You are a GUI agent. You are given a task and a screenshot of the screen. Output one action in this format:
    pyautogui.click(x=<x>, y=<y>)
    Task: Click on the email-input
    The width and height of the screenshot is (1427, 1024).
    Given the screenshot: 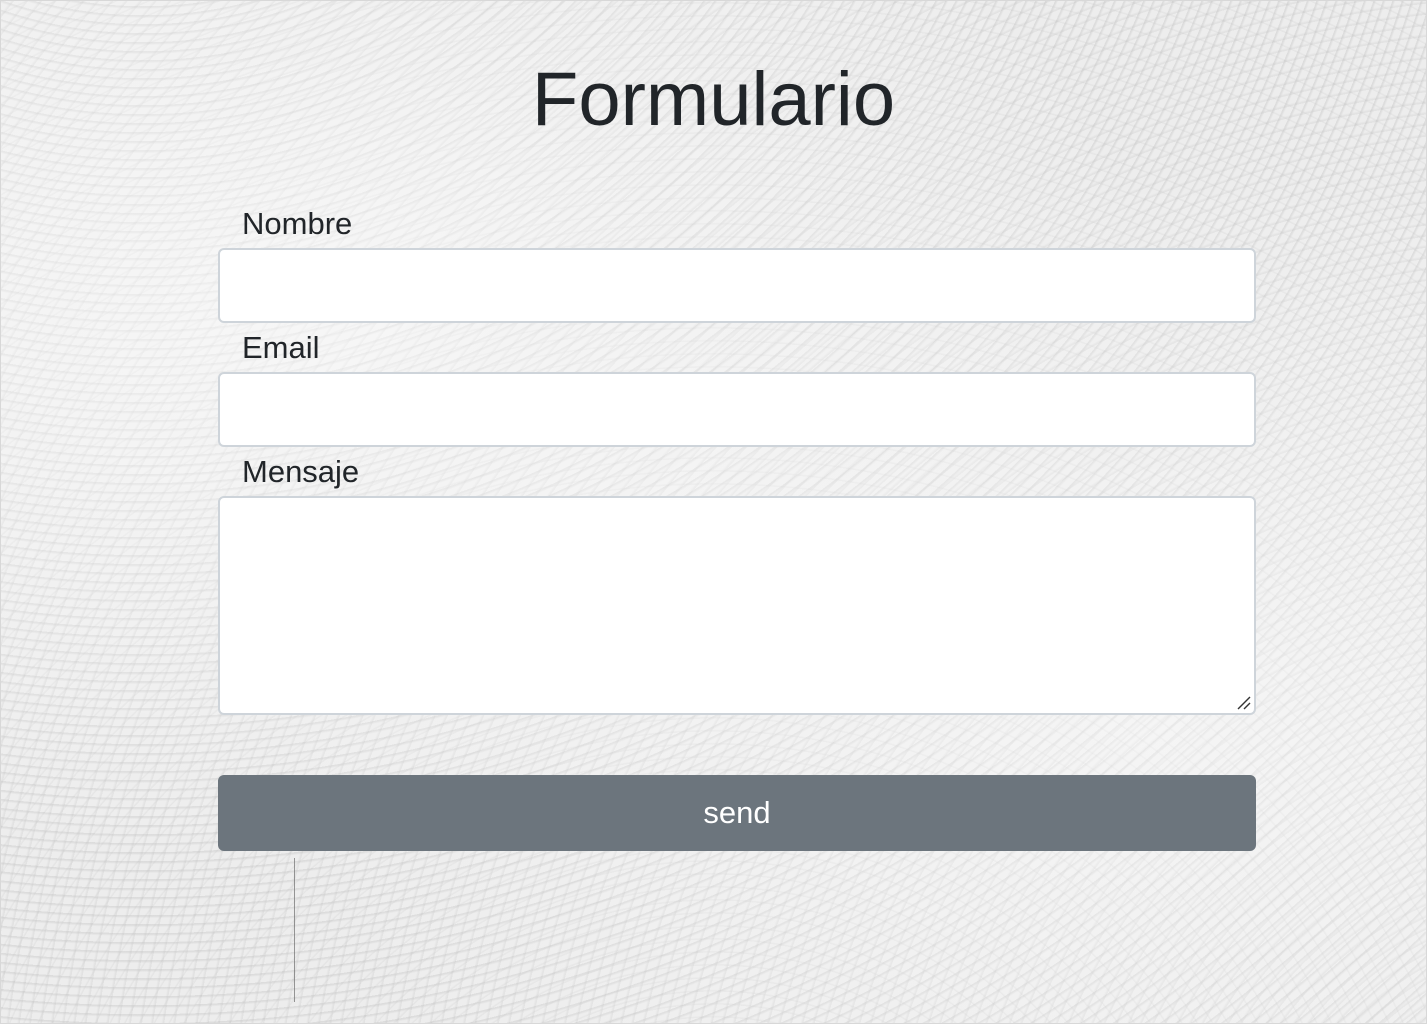 What is the action you would take?
    pyautogui.click(x=737, y=409)
    